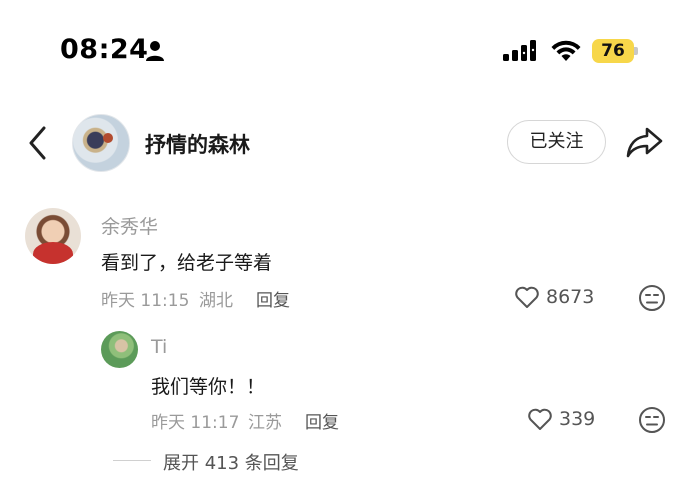 This screenshot has height=484, width=690. Describe the element at coordinates (101, 143) in the screenshot. I see `header-avatar` at that location.